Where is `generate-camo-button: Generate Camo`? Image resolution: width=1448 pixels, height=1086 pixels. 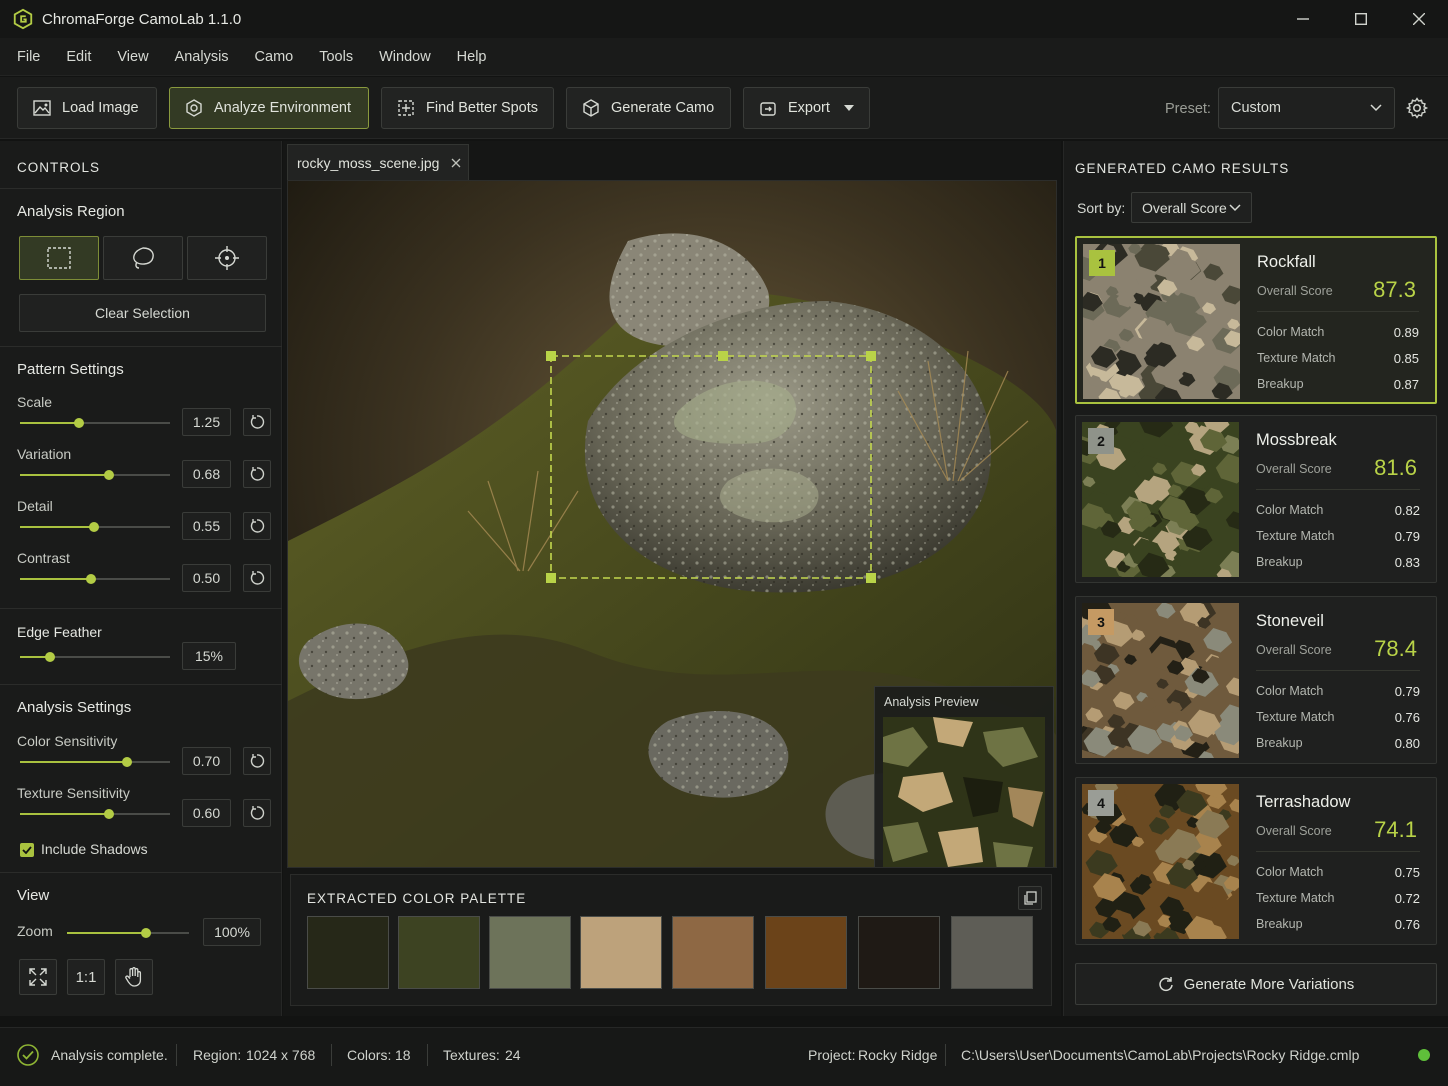
generate-camo-button: Generate Camo is located at coordinates (648, 108).